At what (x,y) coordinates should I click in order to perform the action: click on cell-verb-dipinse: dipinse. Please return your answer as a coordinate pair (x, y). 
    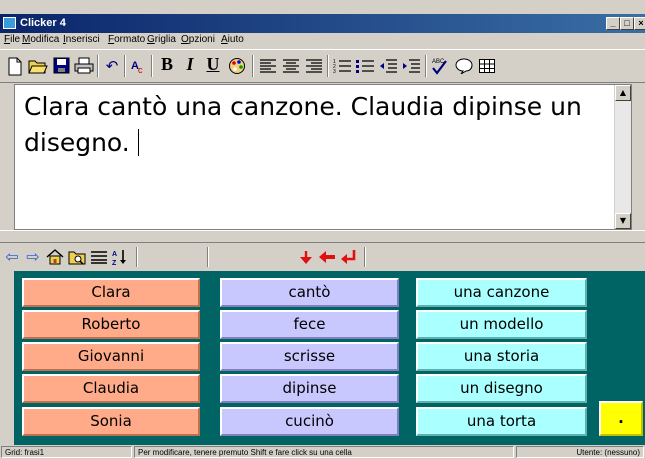
    Looking at the image, I should click on (309, 388).